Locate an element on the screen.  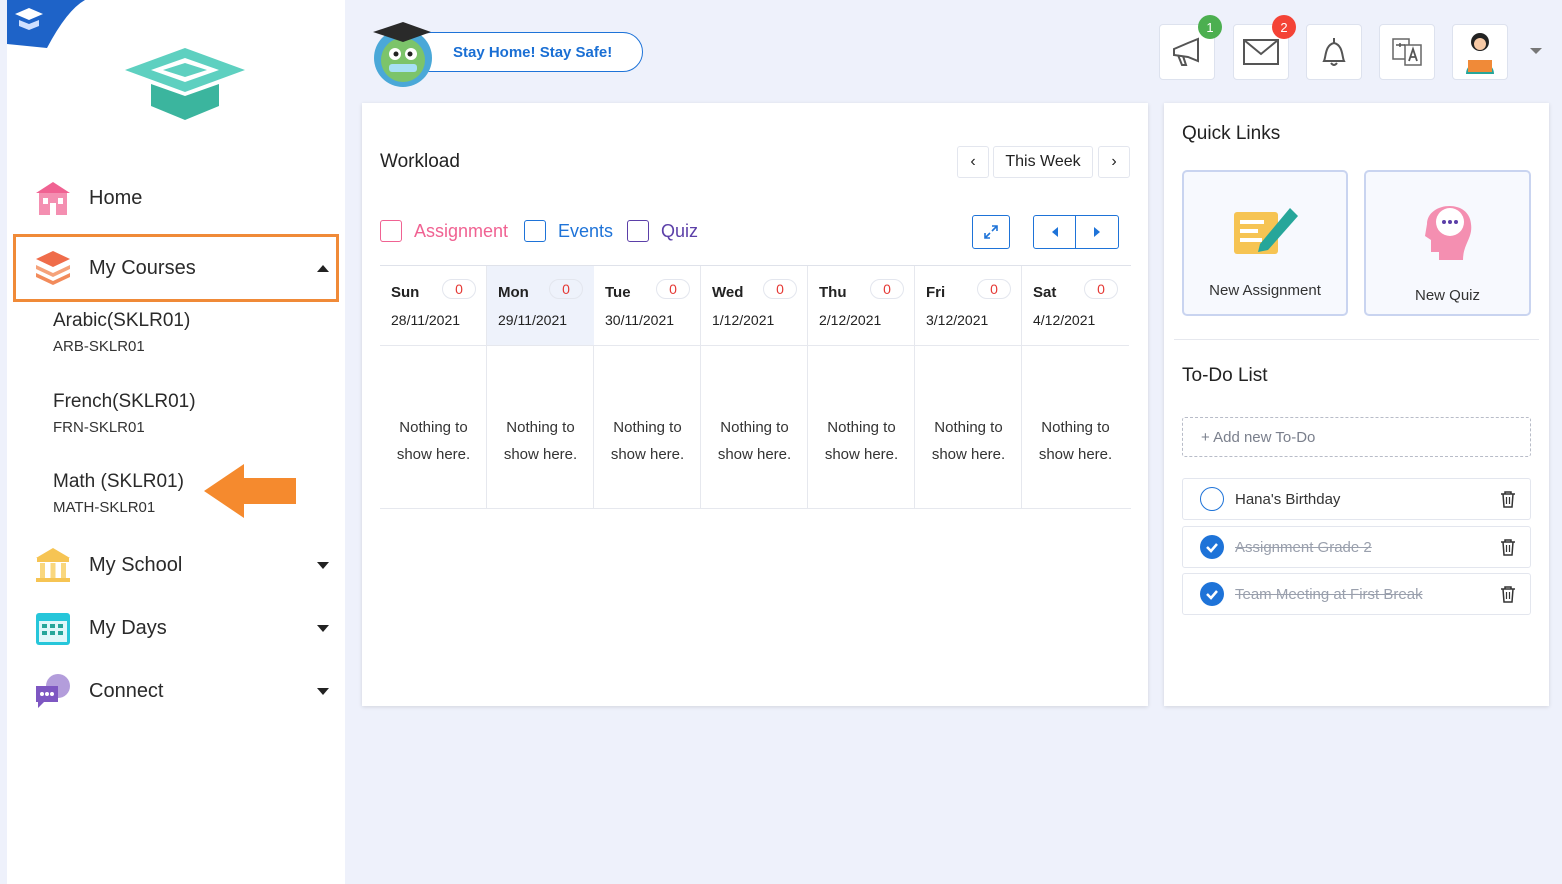
course-name: French(SKLR01) is located at coordinates (124, 401).